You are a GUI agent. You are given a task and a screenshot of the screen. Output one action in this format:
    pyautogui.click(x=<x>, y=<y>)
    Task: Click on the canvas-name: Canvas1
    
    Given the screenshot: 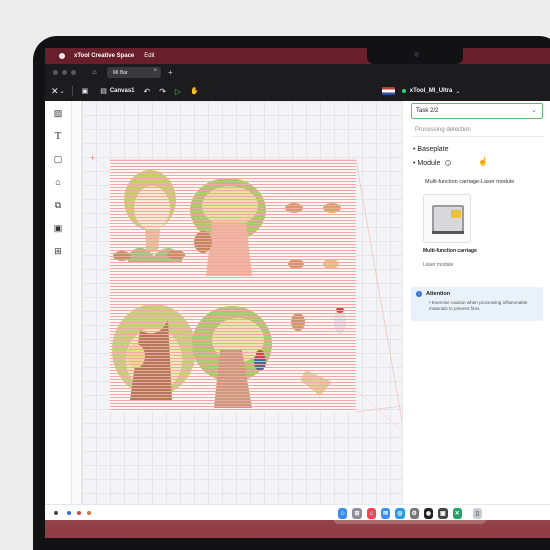 What is the action you would take?
    pyautogui.click(x=122, y=91)
    